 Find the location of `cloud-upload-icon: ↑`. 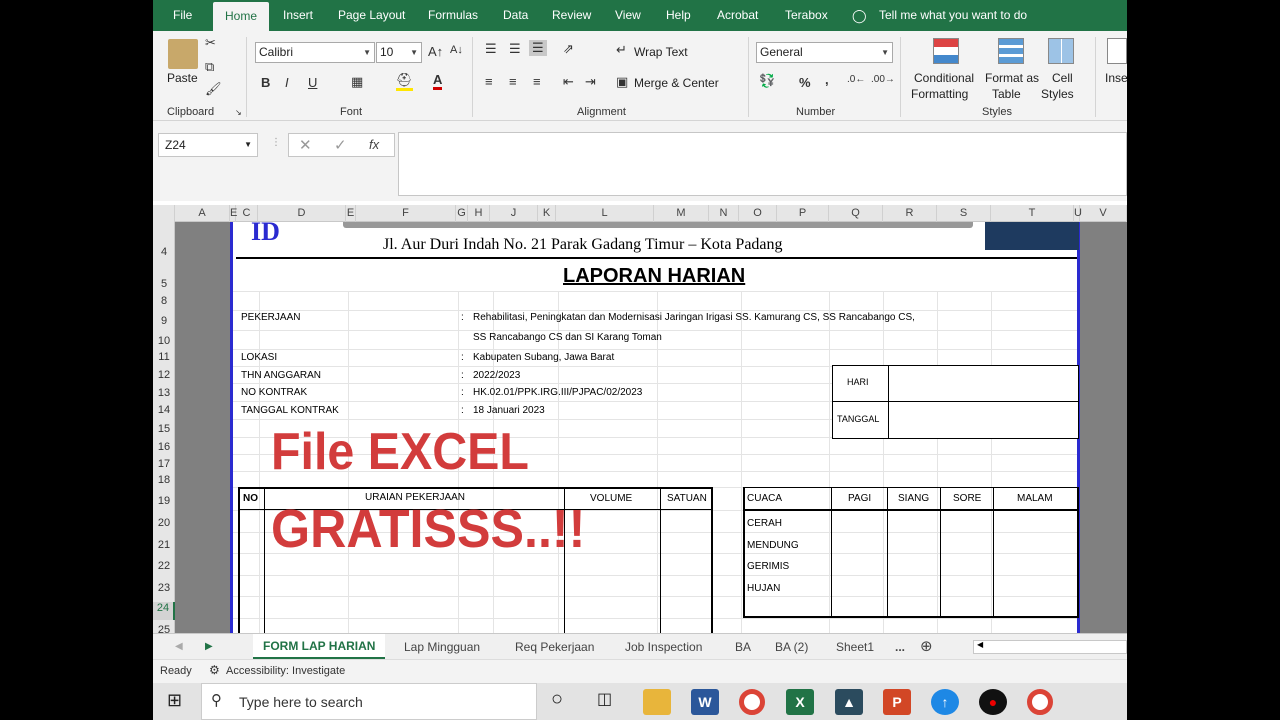

cloud-upload-icon: ↑ is located at coordinates (945, 702).